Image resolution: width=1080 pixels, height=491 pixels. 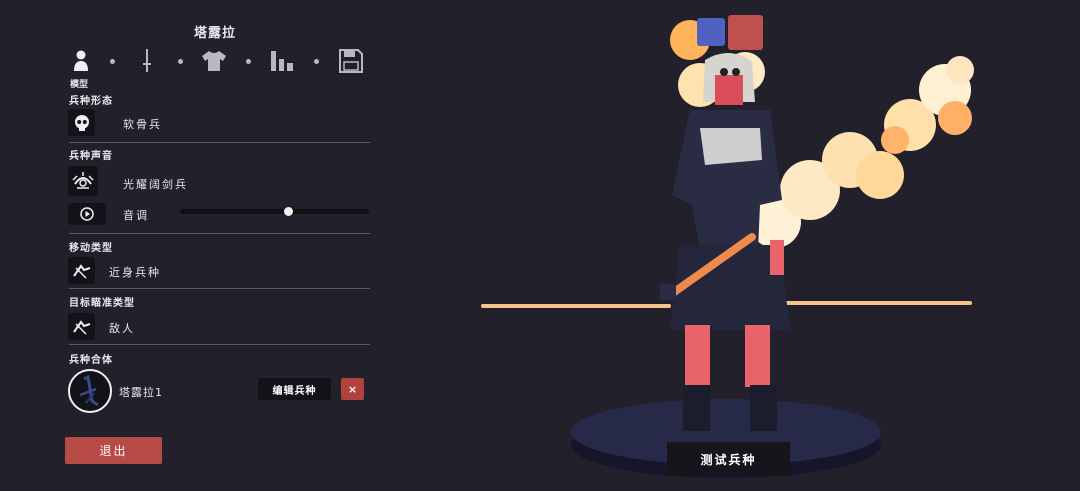 I want to click on pitch-slider, so click(x=274, y=211).